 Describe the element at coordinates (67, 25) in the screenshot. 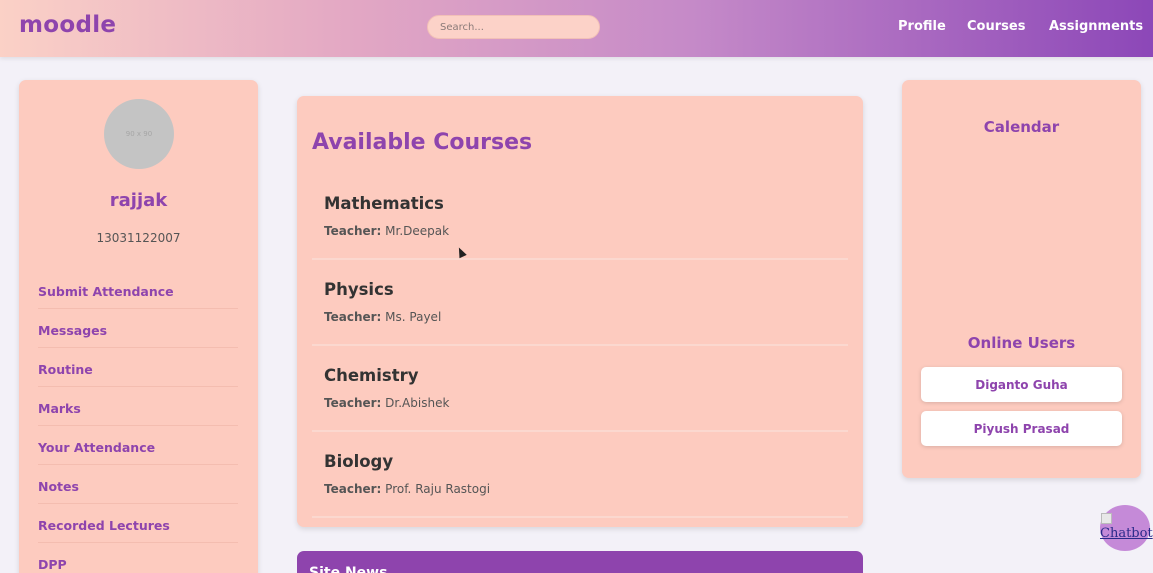

I see `logo: moodle` at that location.